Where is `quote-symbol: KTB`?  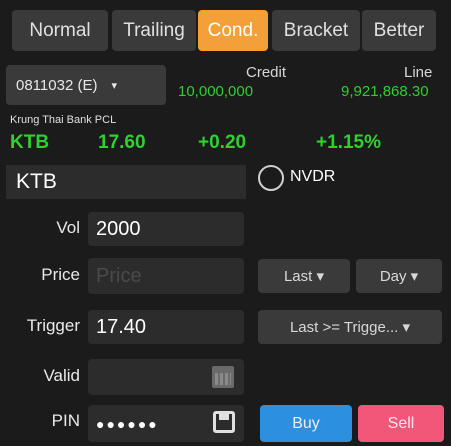
quote-symbol: KTB is located at coordinates (30, 142).